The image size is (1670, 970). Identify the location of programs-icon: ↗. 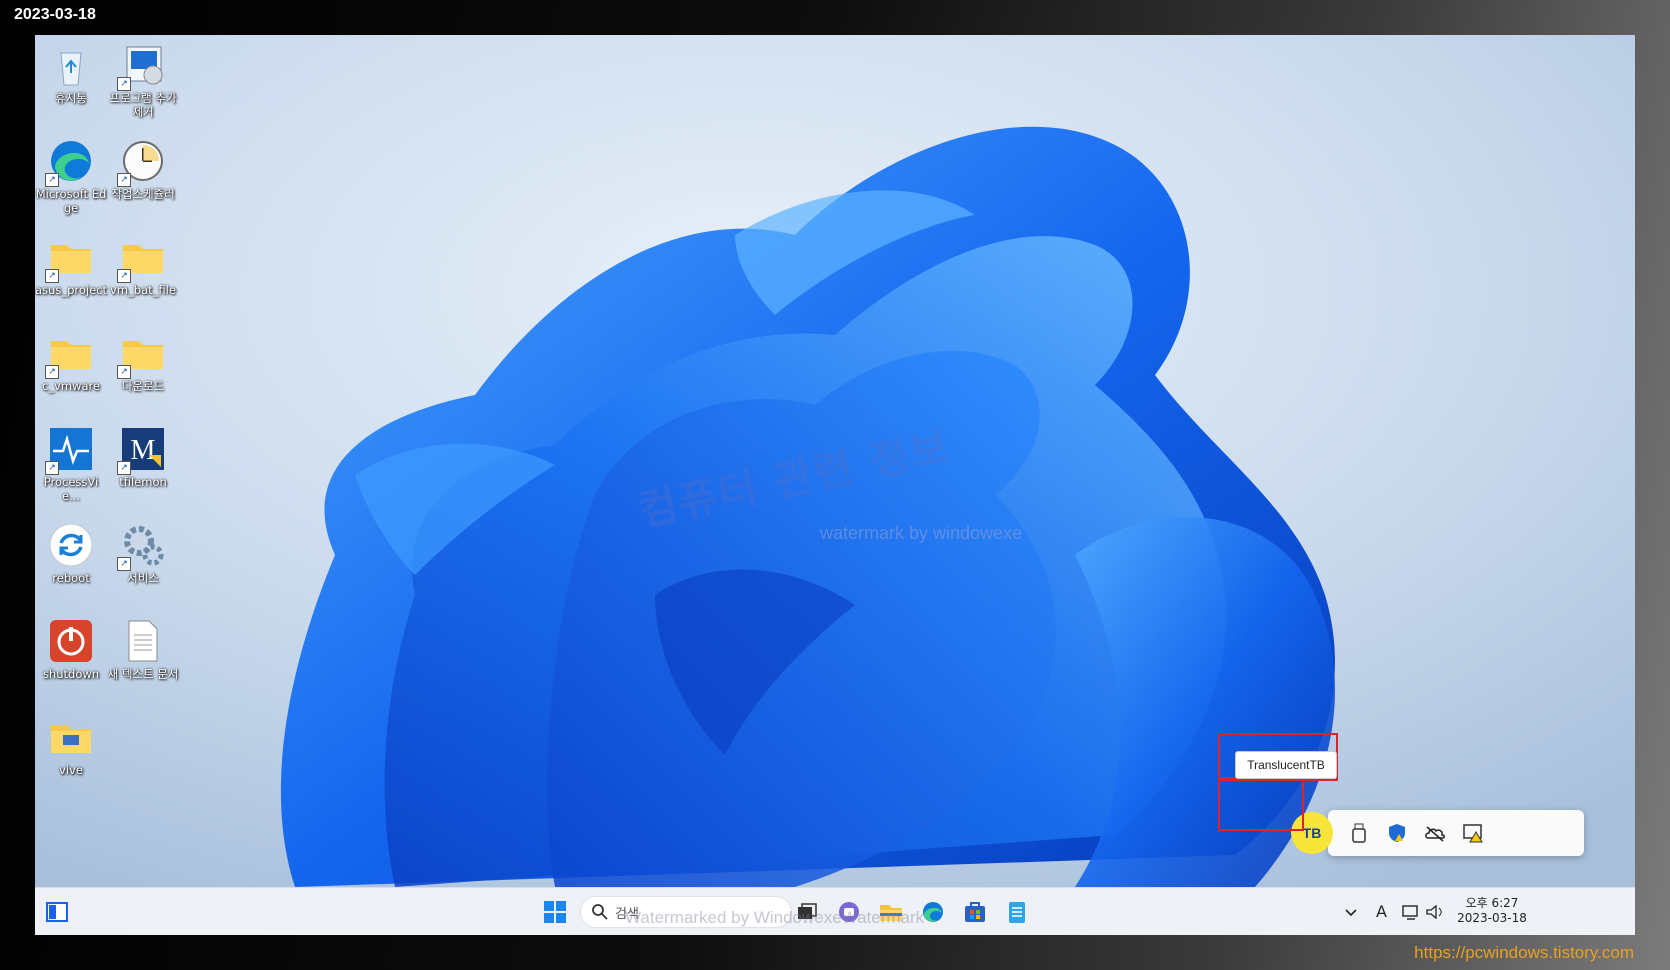
(142, 66).